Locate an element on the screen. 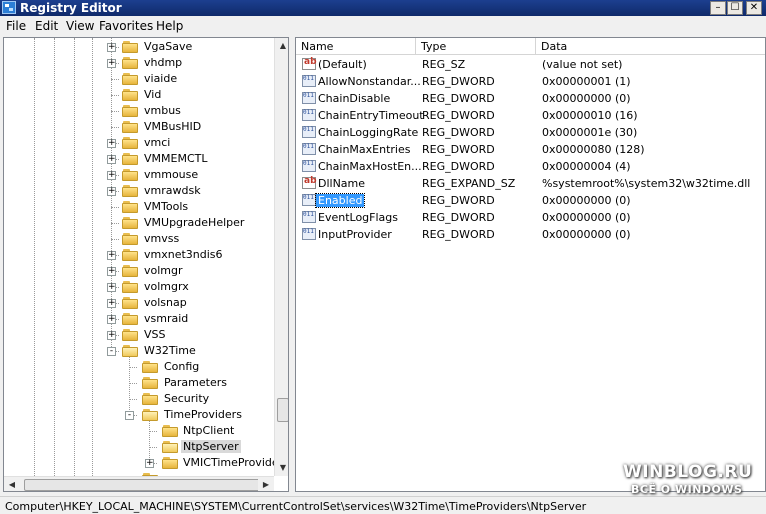  tree-item-label: vsmraid is located at coordinates (166, 318).